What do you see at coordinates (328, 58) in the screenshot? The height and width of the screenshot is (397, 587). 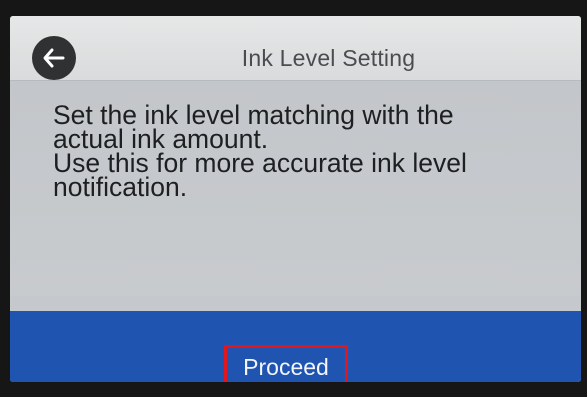 I see `page-title: Ink Level Setting` at bounding box center [328, 58].